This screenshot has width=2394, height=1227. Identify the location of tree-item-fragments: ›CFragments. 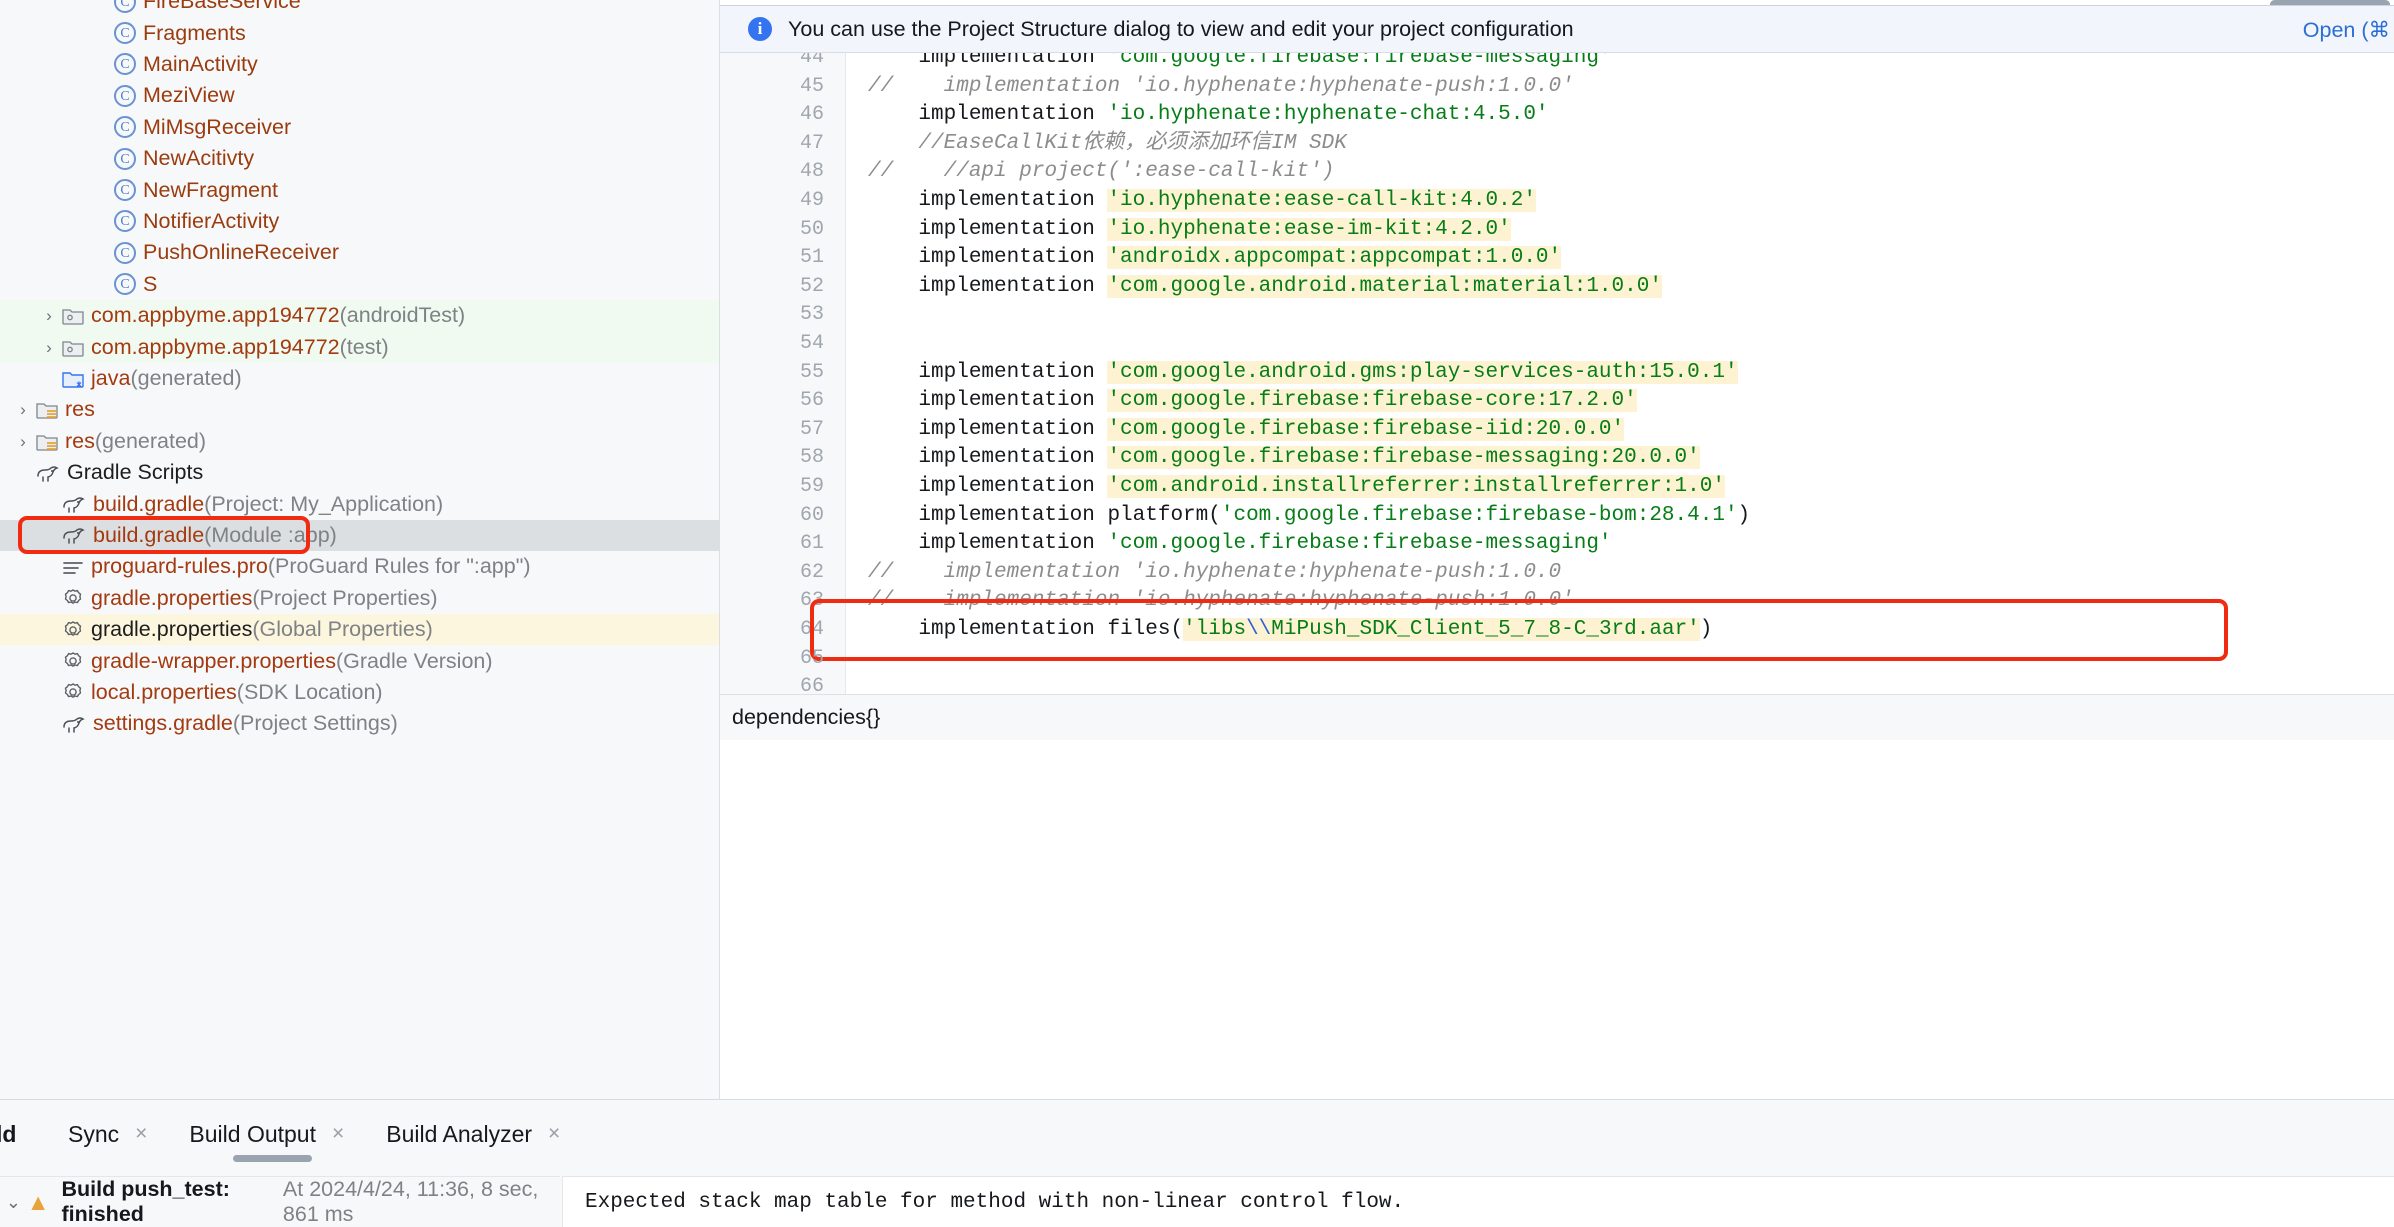
(360, 32).